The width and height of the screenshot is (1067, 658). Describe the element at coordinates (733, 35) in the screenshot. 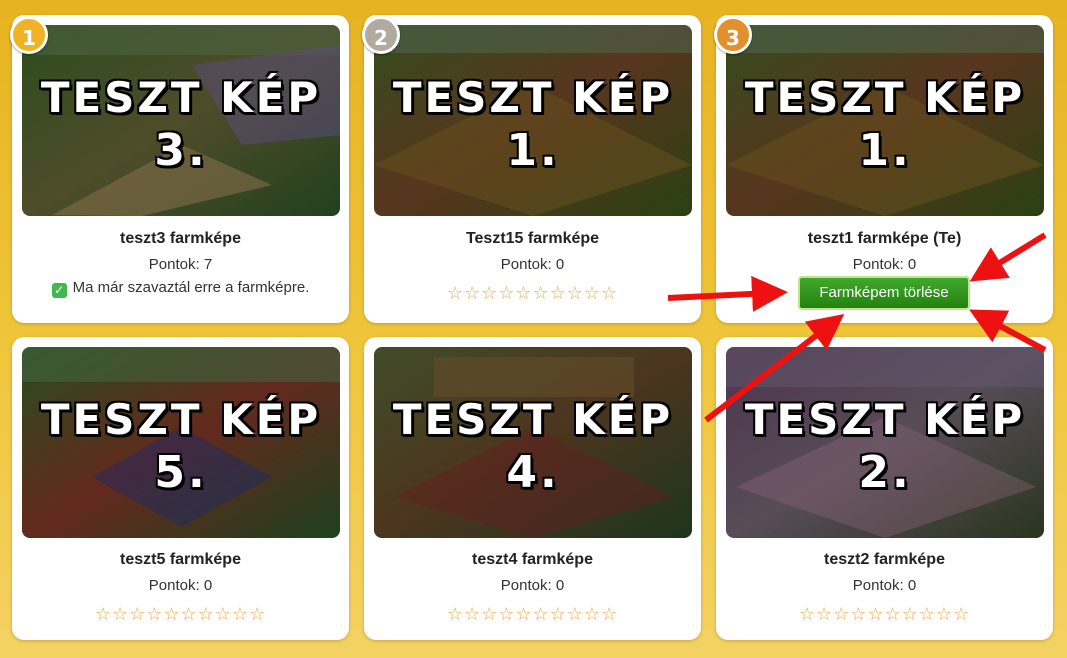

I see `rank-badge-3: 3` at that location.